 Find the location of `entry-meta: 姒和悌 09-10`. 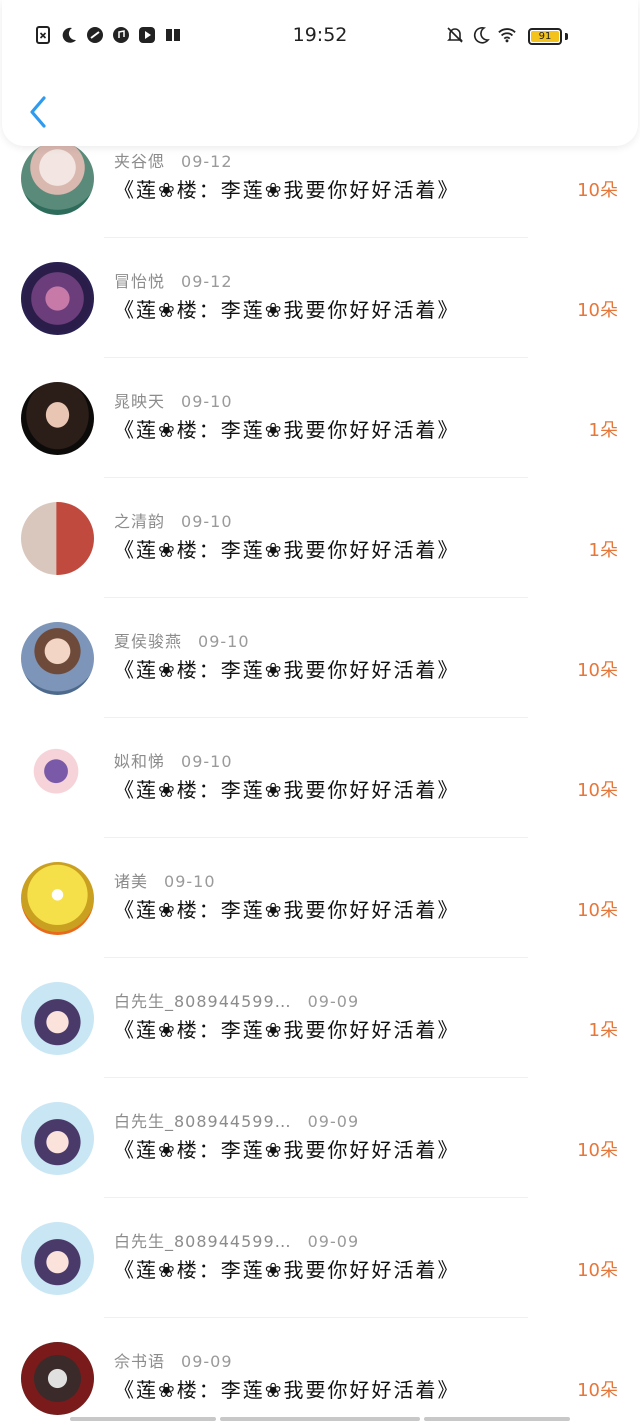

entry-meta: 姒和悌 09-10 is located at coordinates (173, 760).